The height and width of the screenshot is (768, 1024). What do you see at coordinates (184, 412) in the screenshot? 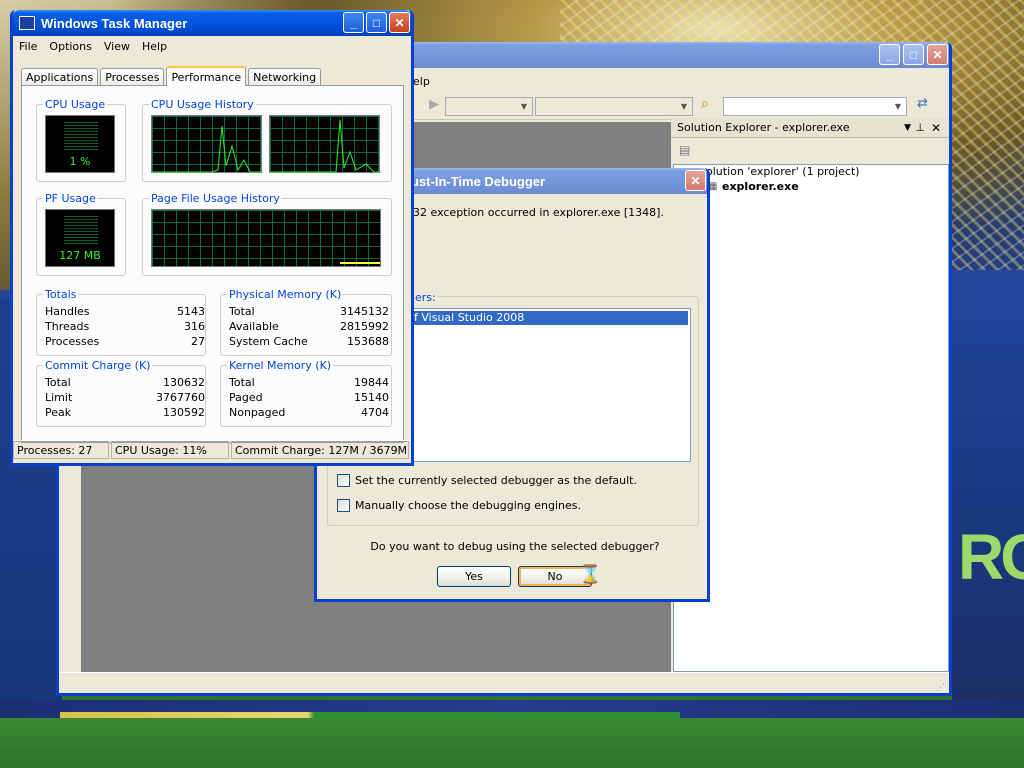
I see `cc-peak-value: 130592` at bounding box center [184, 412].